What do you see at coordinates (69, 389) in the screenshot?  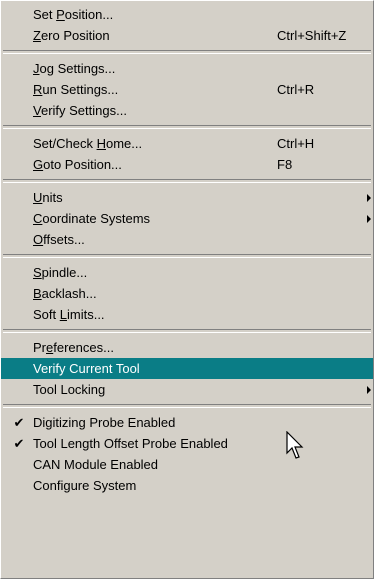 I see `menu-item-label: Tool Locking` at bounding box center [69, 389].